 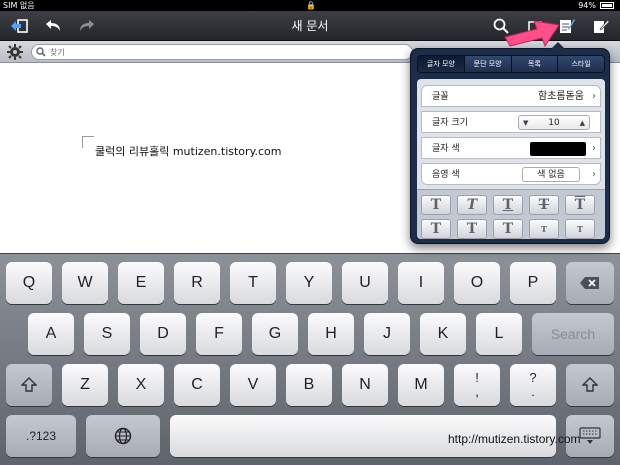 I want to click on key-d: D, so click(x=163, y=334).